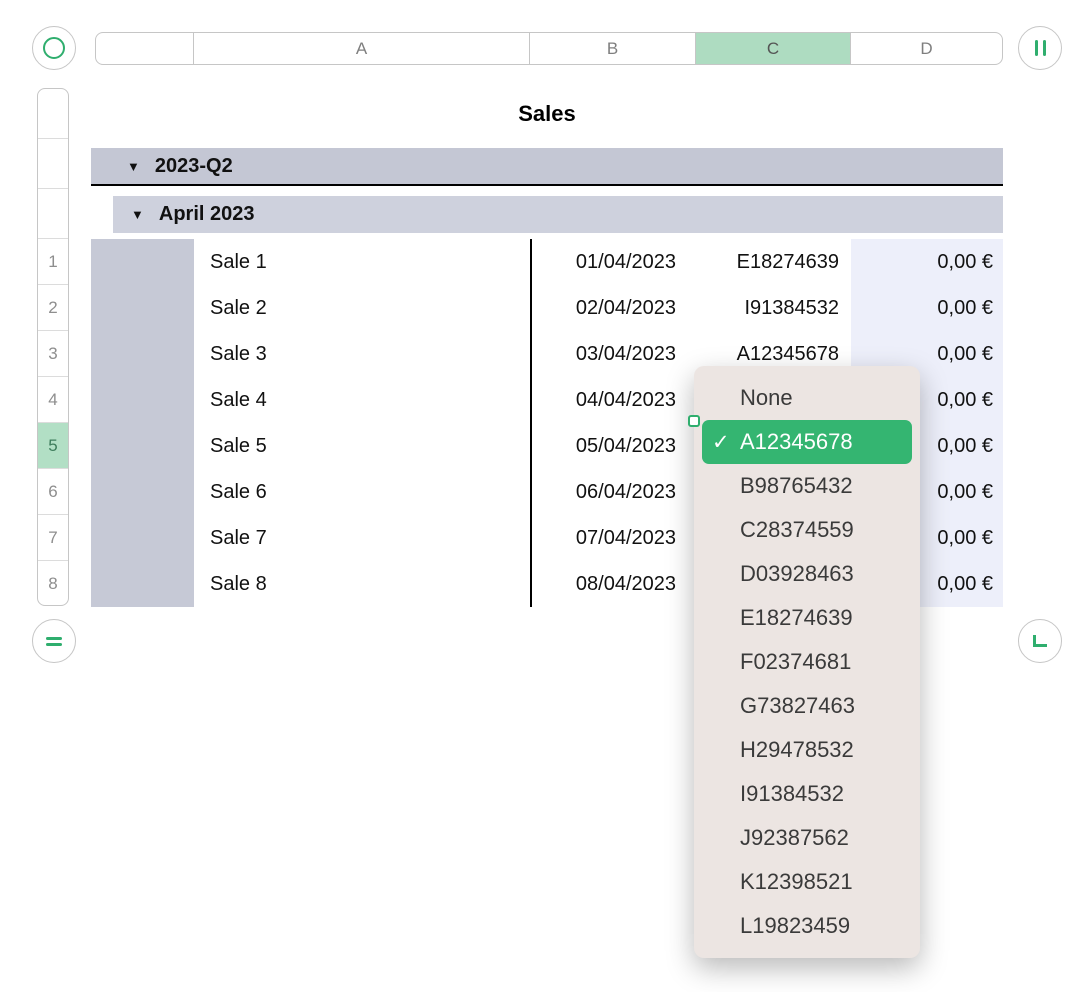  I want to click on row-header-6: 6, so click(53, 492).